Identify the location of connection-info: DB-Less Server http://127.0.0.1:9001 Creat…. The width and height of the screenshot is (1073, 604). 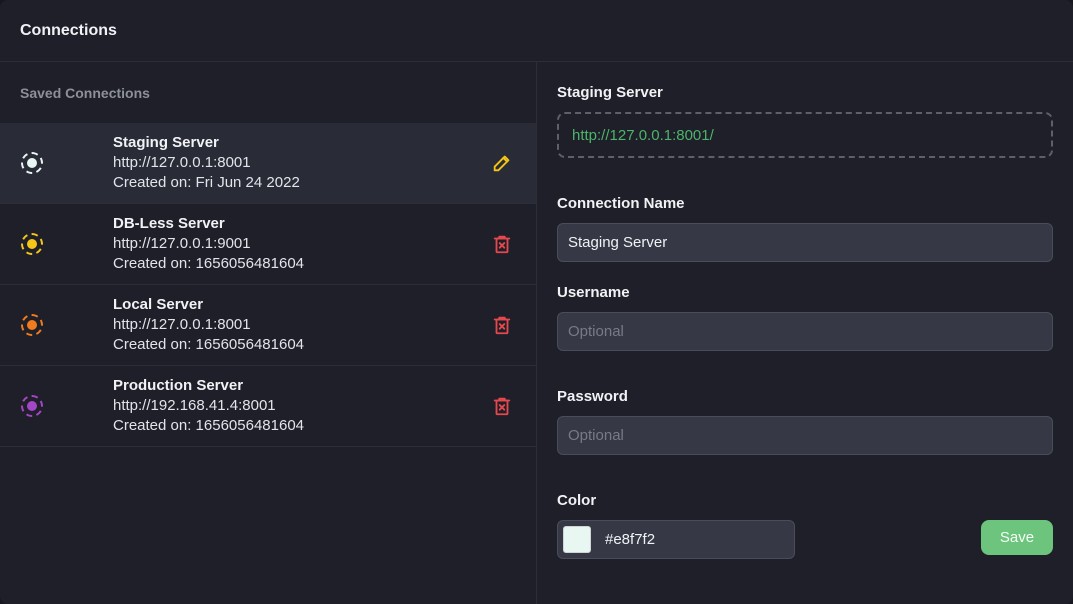
(208, 244).